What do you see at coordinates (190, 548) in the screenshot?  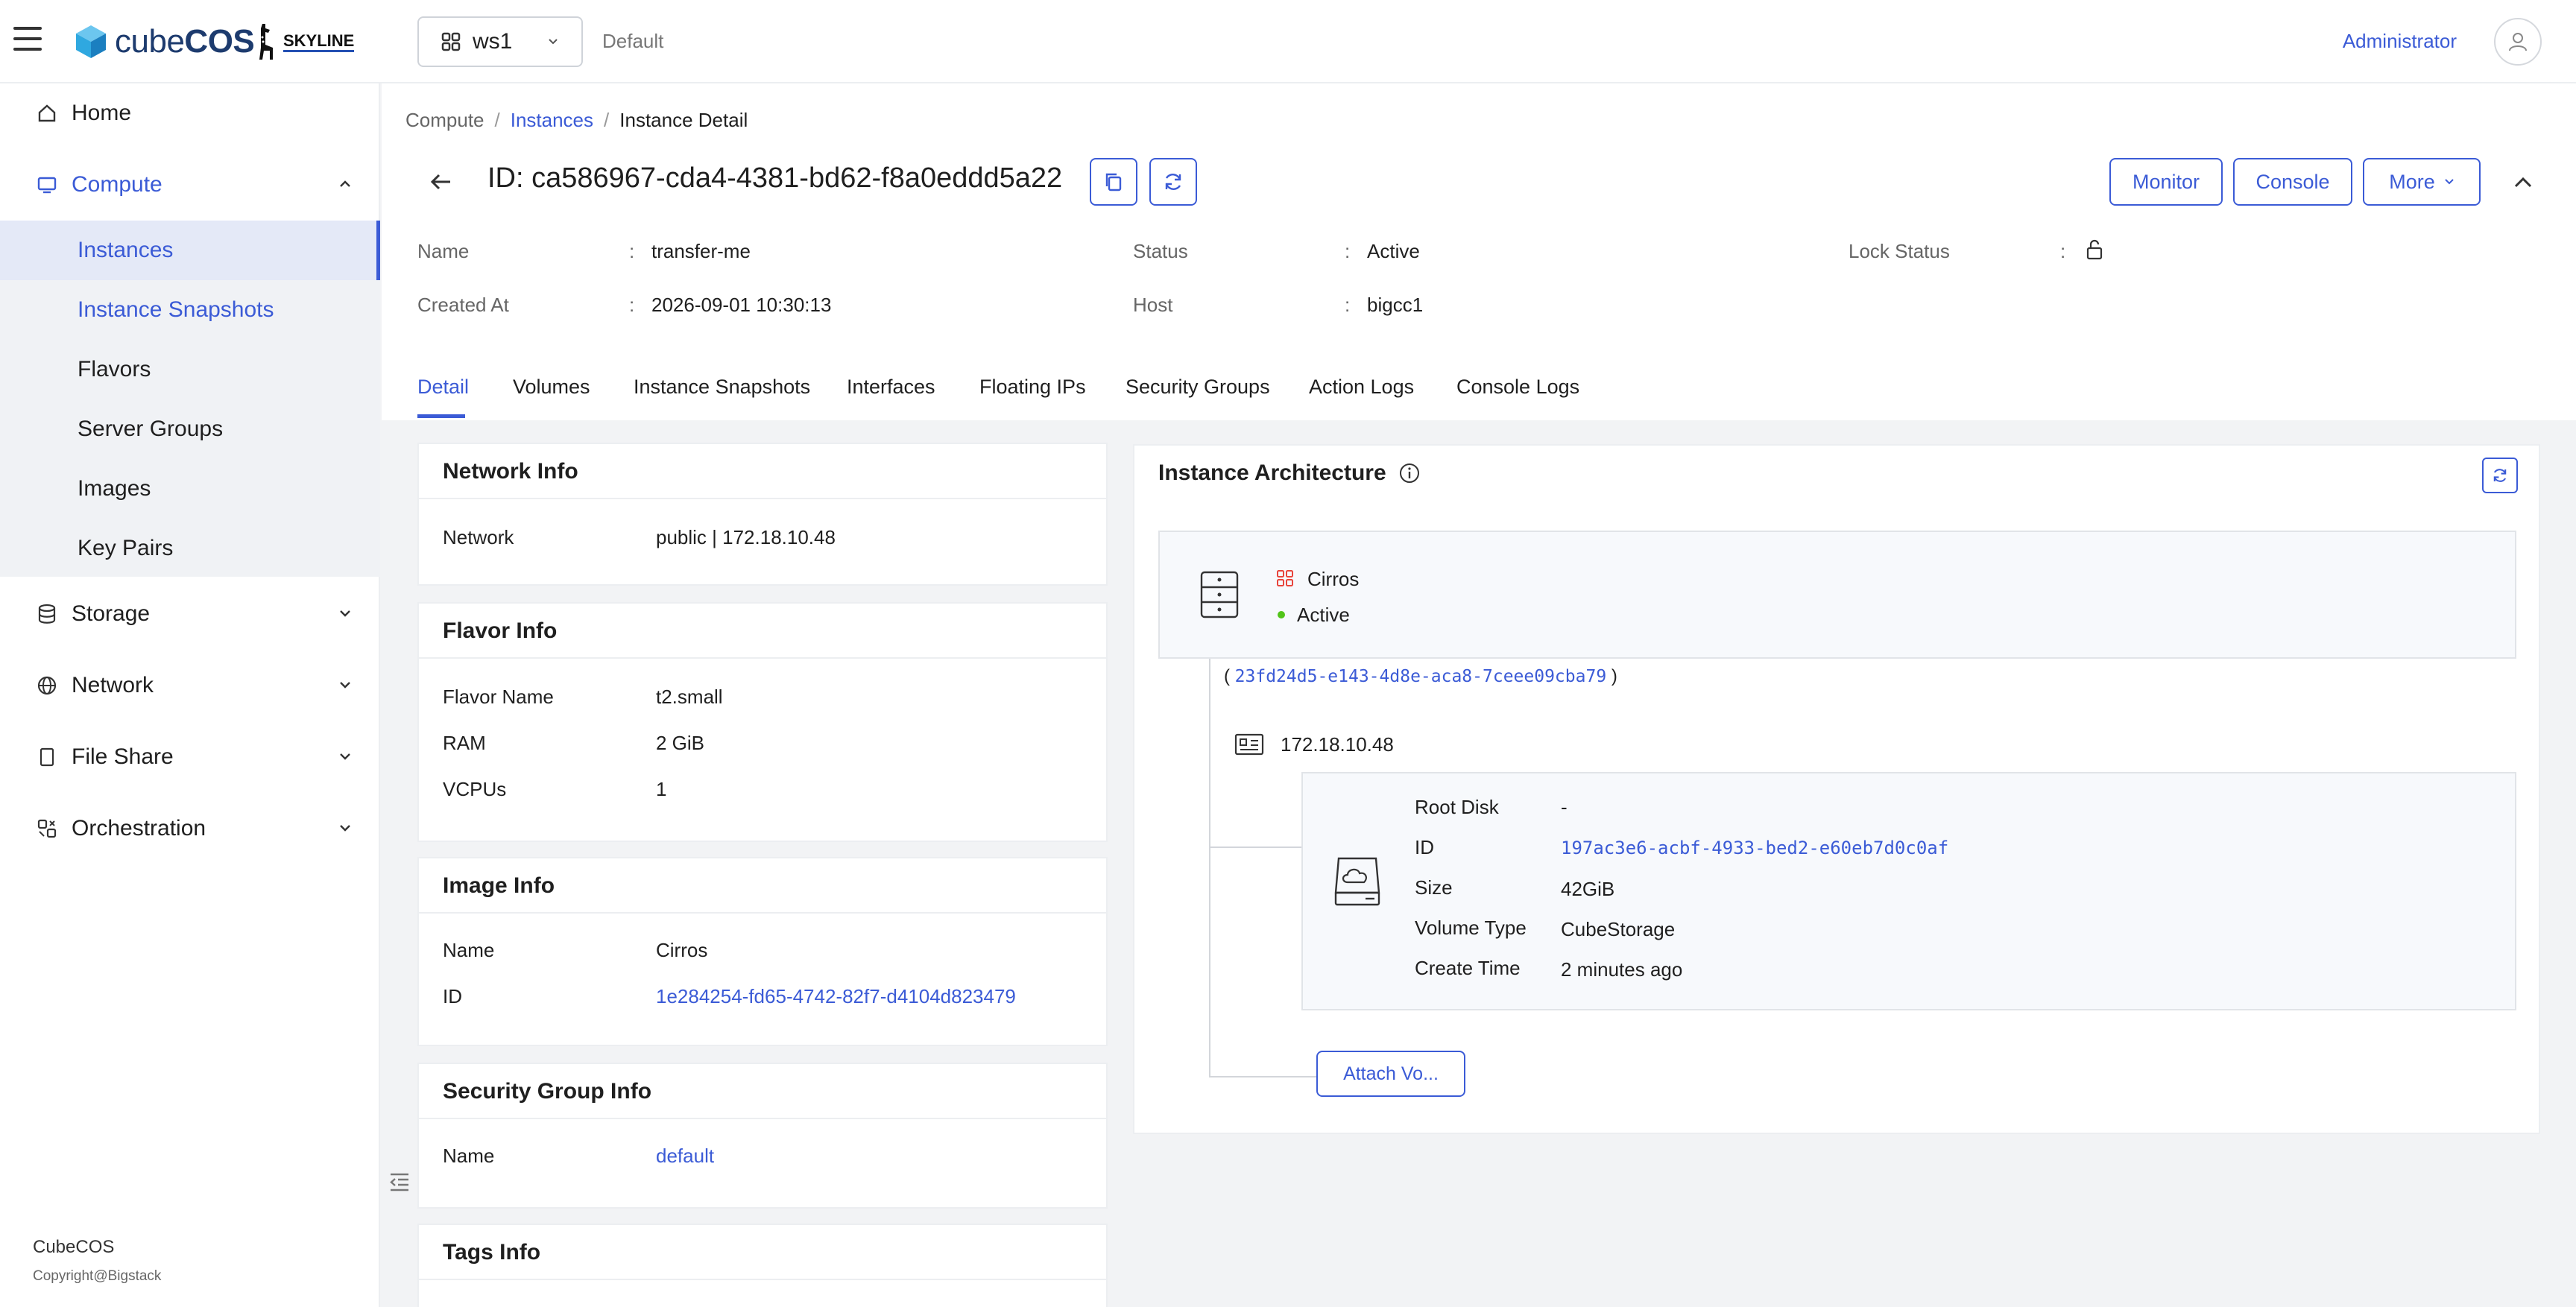 I see `sidebar-item-key-pairs: Key Pairs` at bounding box center [190, 548].